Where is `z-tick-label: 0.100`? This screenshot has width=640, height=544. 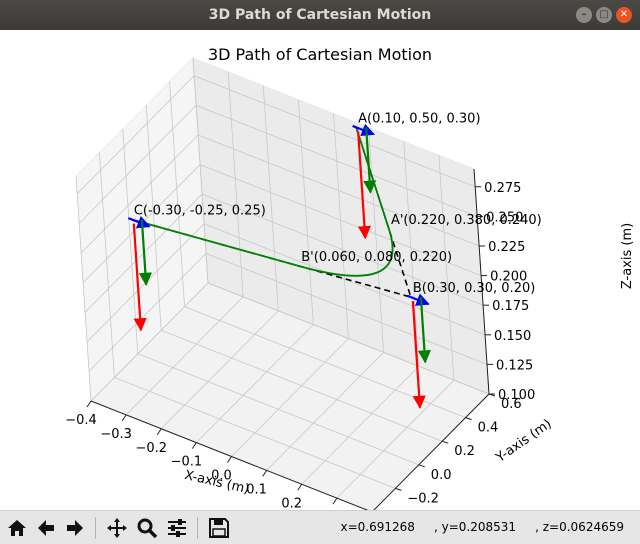
z-tick-label: 0.100 is located at coordinates (516, 395).